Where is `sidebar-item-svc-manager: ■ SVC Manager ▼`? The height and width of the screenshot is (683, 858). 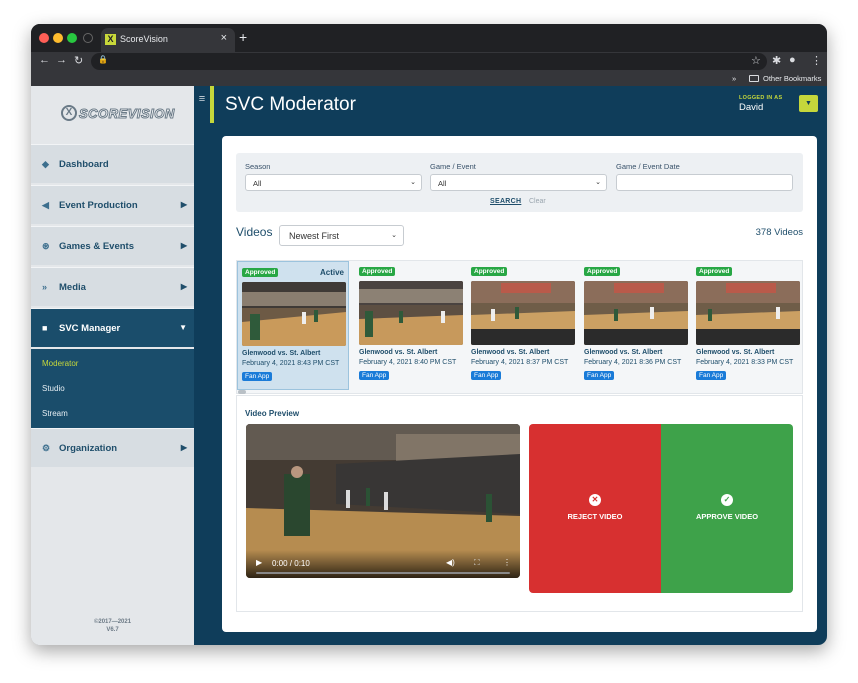
sidebar-item-svc-manager: ■ SVC Manager ▼ is located at coordinates (112, 327).